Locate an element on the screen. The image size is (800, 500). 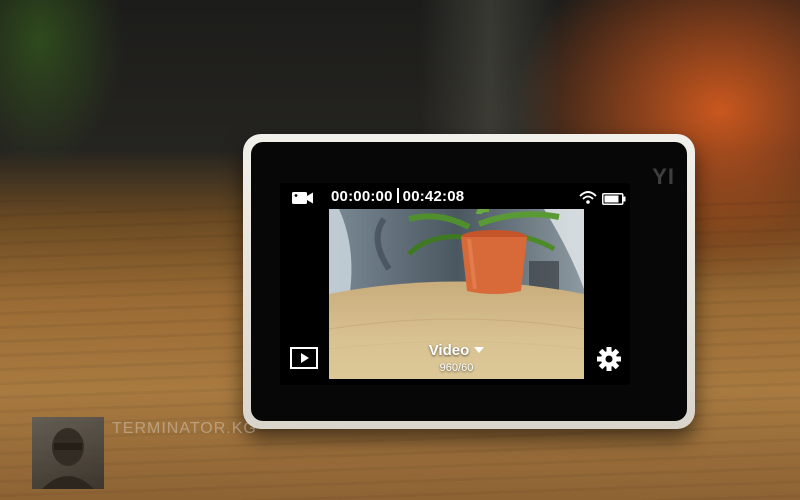
mode-selector: Video is located at coordinates (456, 350).